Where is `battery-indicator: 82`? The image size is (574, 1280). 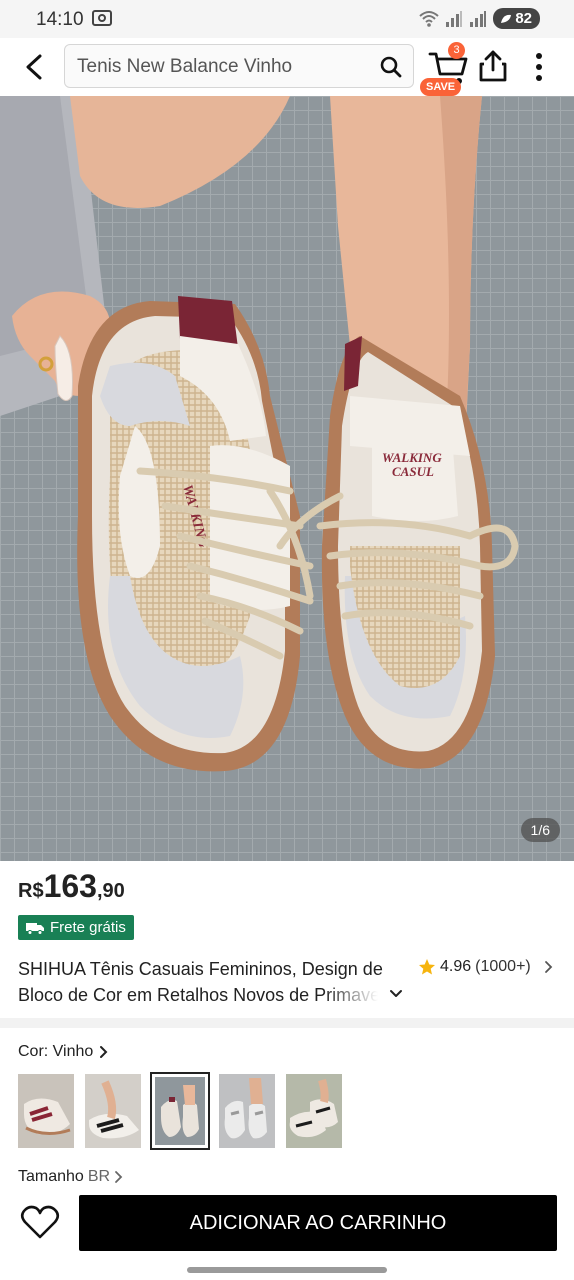
battery-indicator: 82 is located at coordinates (516, 18).